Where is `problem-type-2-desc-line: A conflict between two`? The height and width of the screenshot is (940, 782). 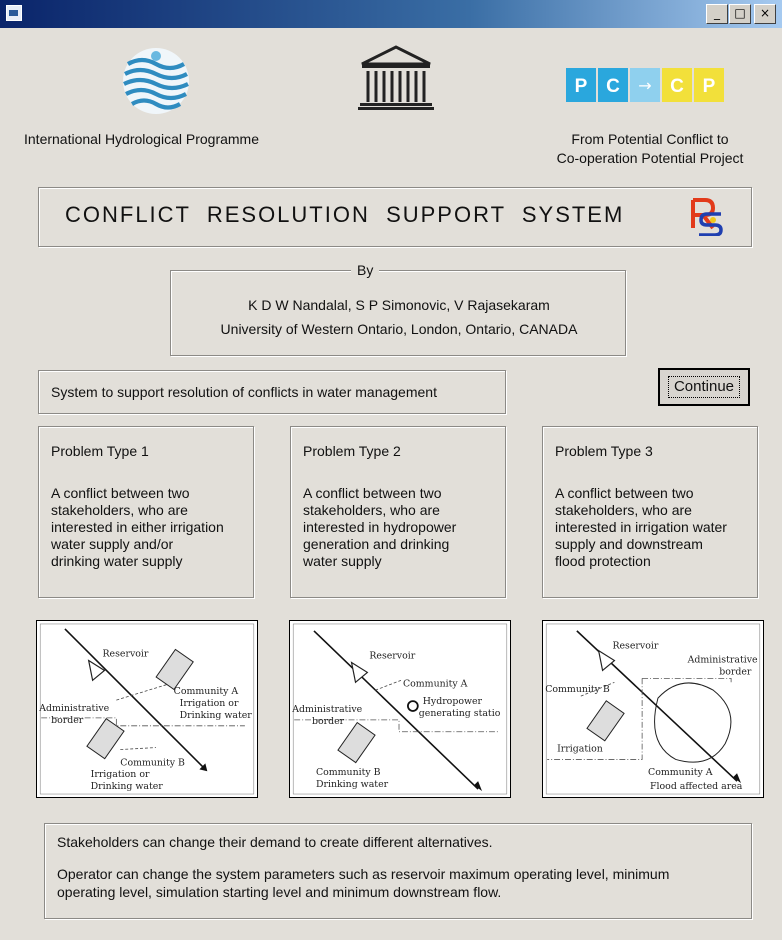 problem-type-2-desc-line: A conflict between two is located at coordinates (372, 493).